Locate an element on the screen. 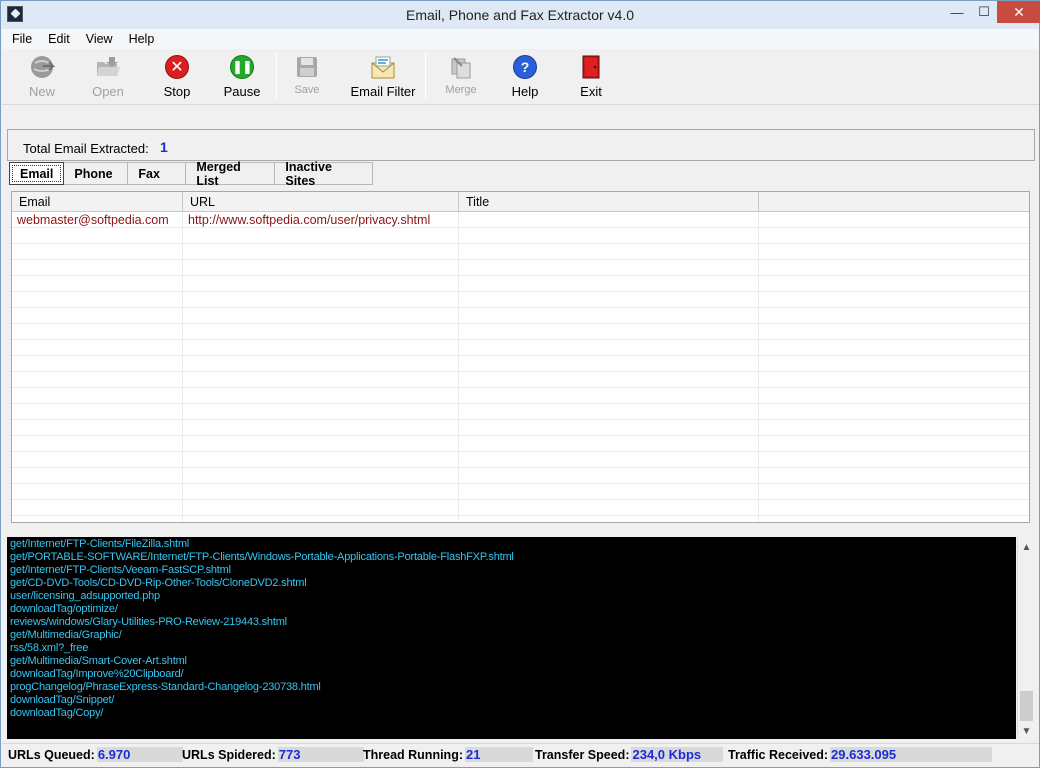  urls-spidered-box: 773 is located at coordinates (320, 754).